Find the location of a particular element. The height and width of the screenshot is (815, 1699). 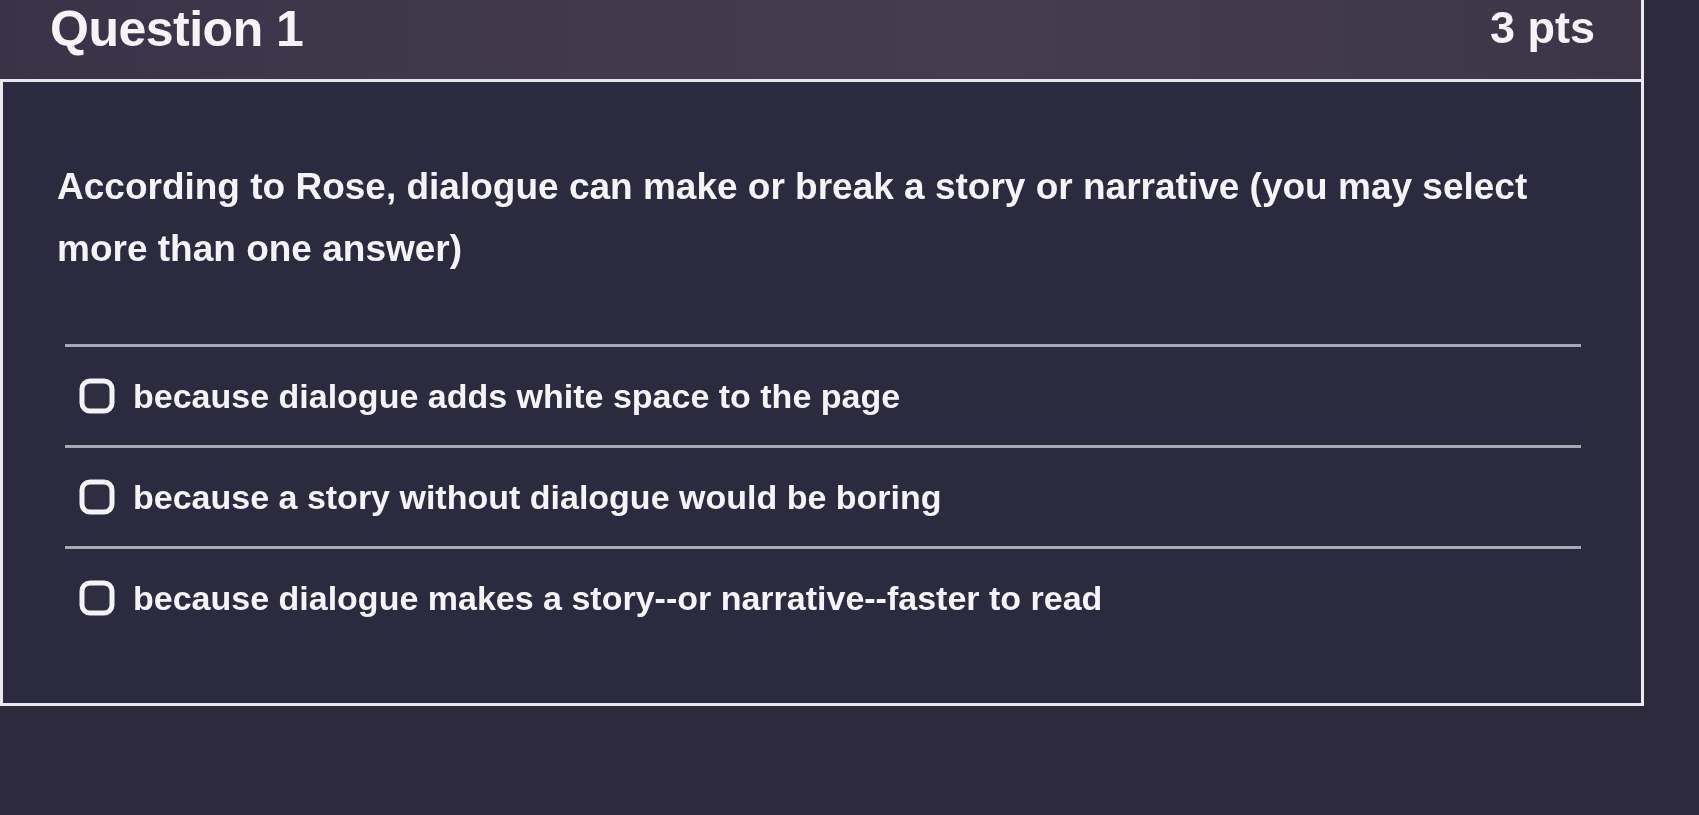

answer-label: because a story without dialogue would be boring is located at coordinates (537, 497).